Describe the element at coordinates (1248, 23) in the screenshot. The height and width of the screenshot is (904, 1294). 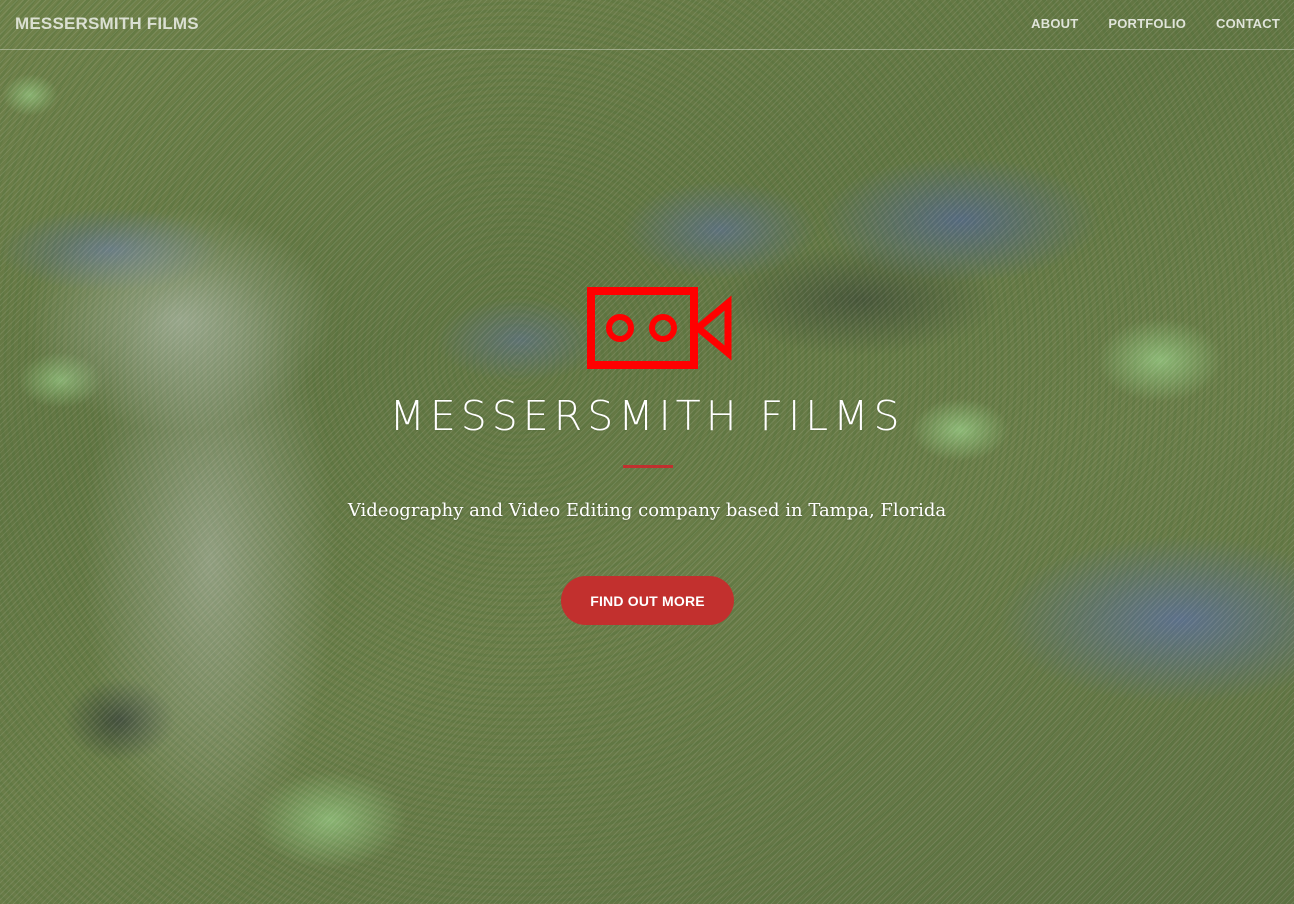
I see `nav-link-contact: CONTACT` at that location.